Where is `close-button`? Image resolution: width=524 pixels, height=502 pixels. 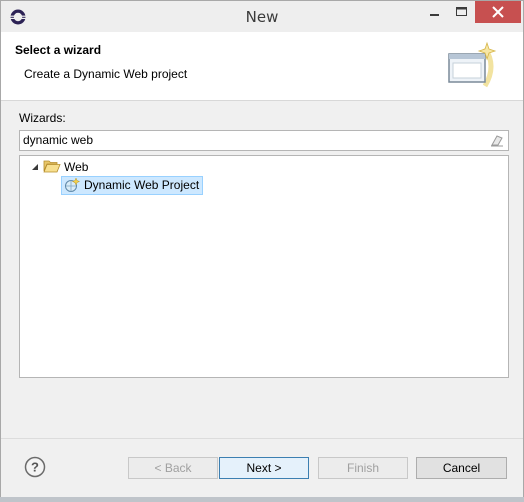
close-button is located at coordinates (498, 12).